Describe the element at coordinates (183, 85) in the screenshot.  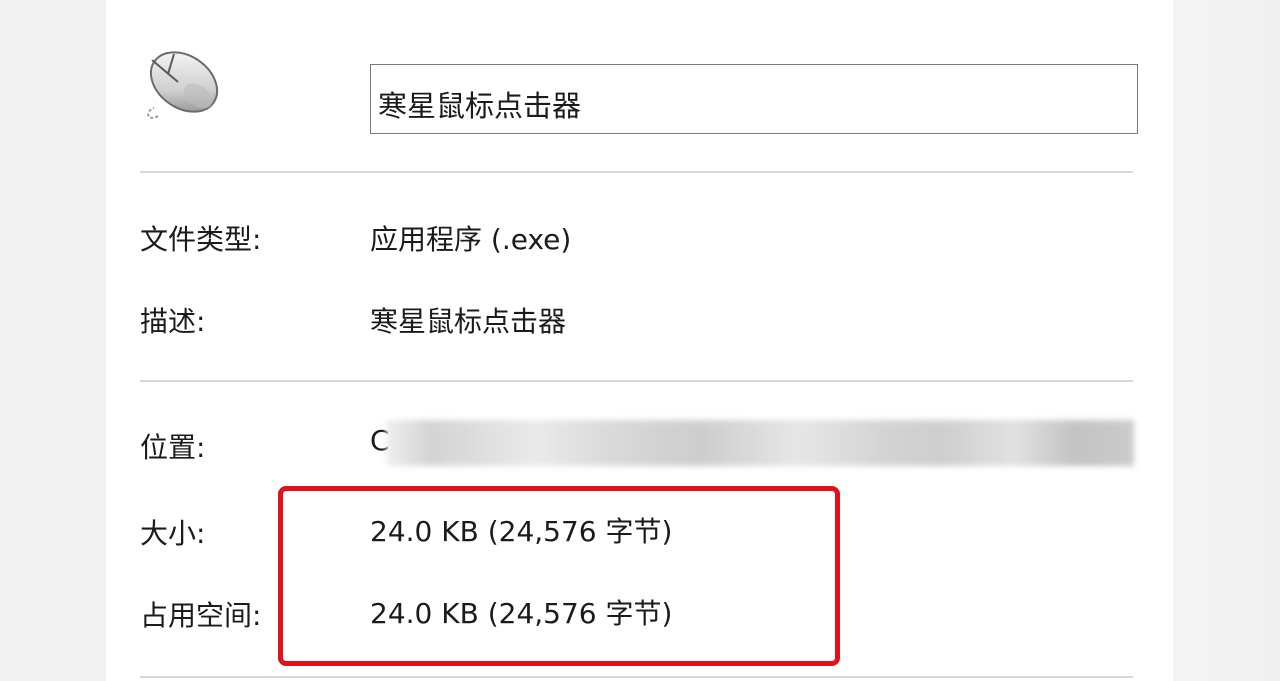
I see `mouse-icon` at that location.